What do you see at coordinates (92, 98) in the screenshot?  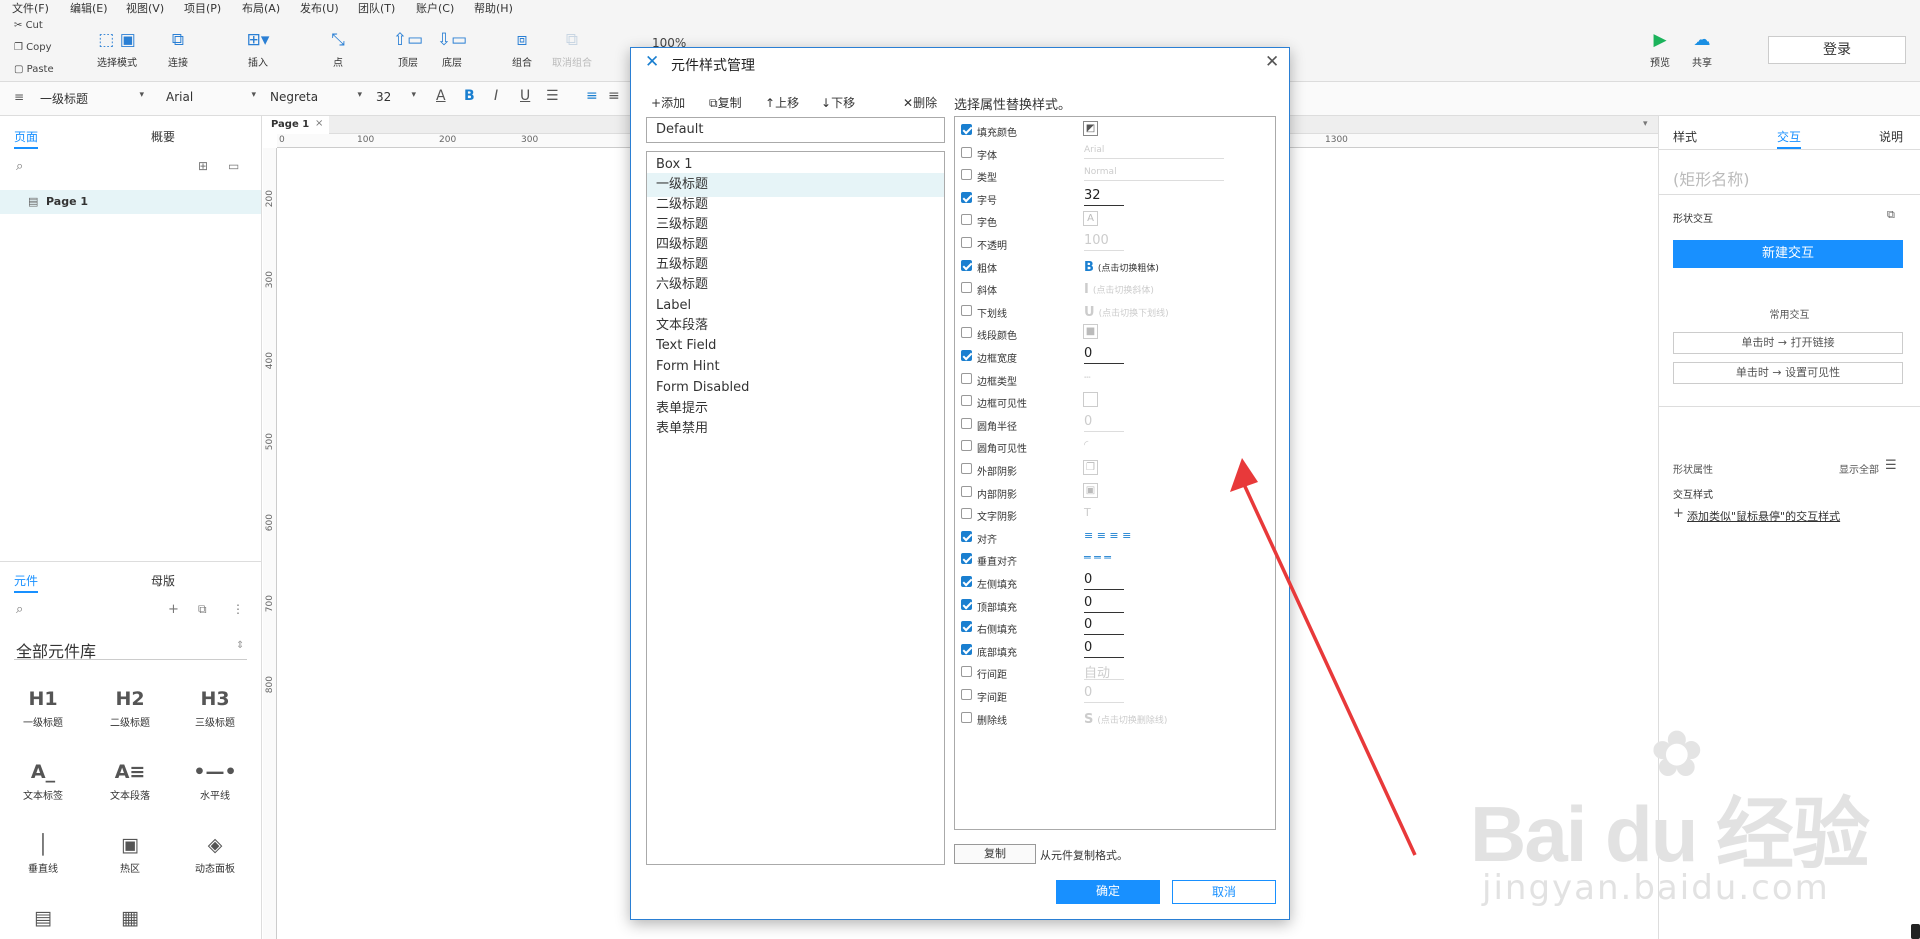 I see `style-select: 一级标题` at bounding box center [92, 98].